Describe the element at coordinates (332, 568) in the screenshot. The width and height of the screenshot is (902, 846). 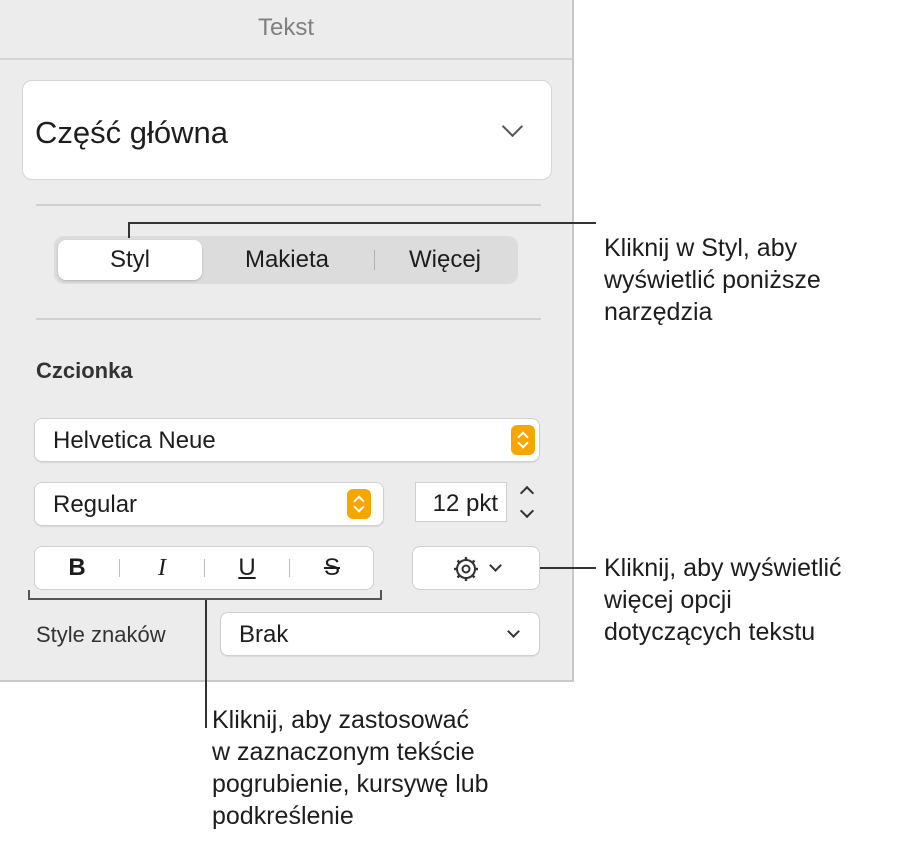
I see `strikethrough-button: S` at that location.